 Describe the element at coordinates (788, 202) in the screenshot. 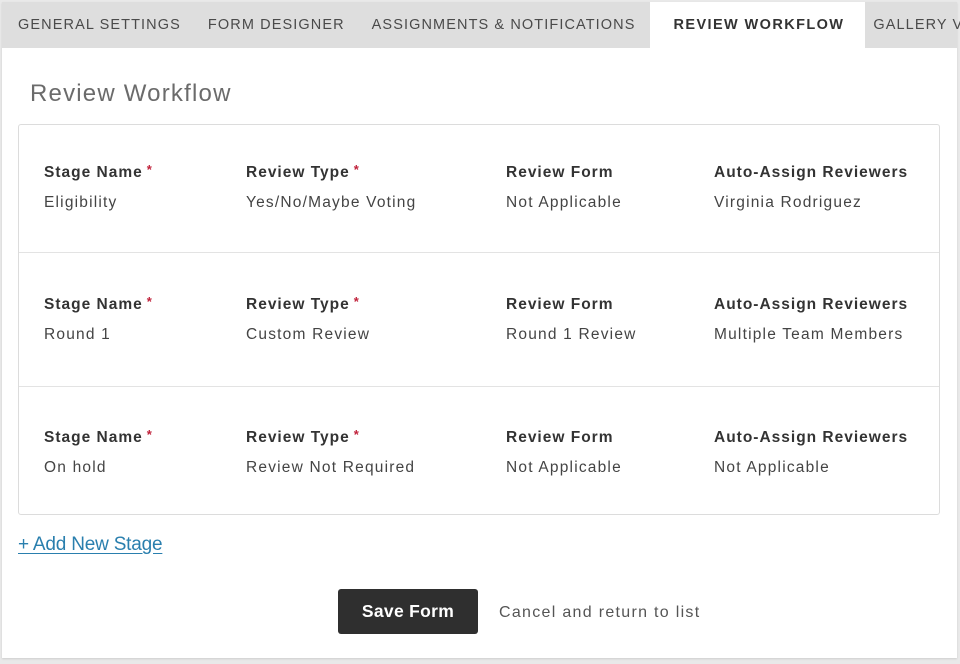

I see `auto-assign-value: Virginia Rodriguez` at that location.